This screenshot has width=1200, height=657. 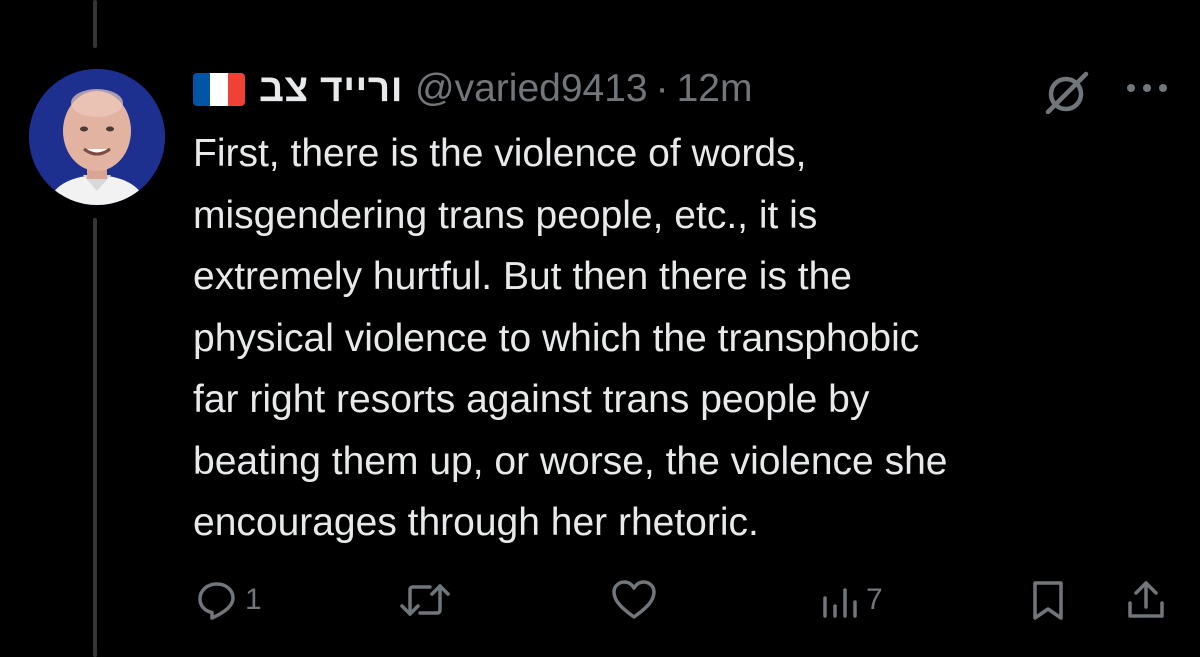 I want to click on reply-button: 1, so click(x=228, y=600).